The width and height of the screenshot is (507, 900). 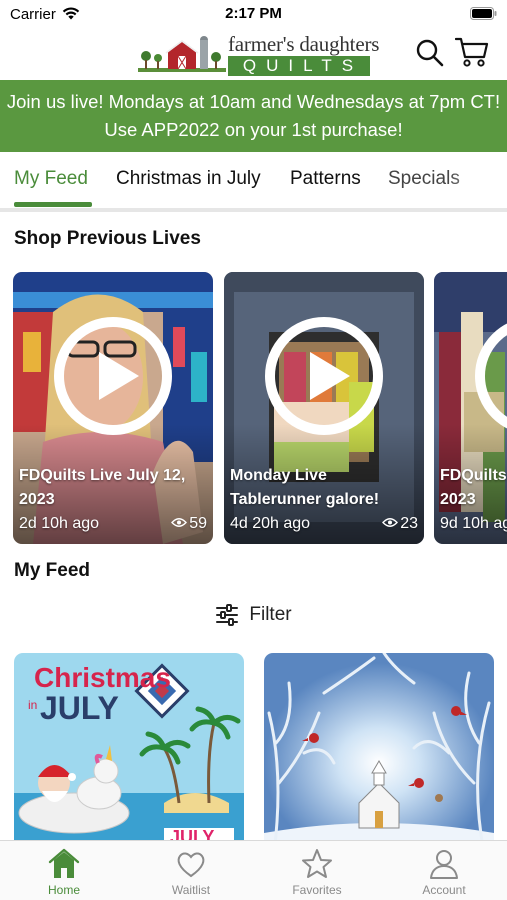 I want to click on active-tab-indicator, so click(x=53, y=204).